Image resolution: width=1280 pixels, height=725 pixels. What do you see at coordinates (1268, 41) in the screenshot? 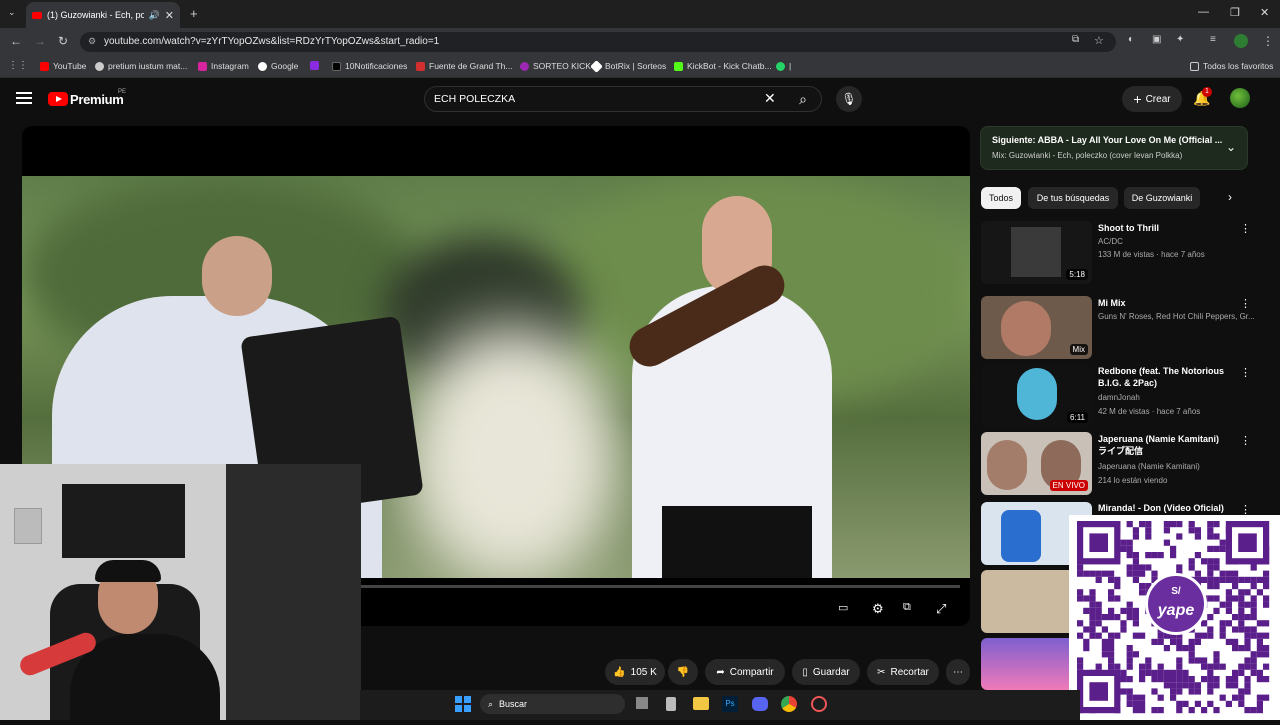
I see `browser-menu-icon: ⋮` at bounding box center [1268, 41].